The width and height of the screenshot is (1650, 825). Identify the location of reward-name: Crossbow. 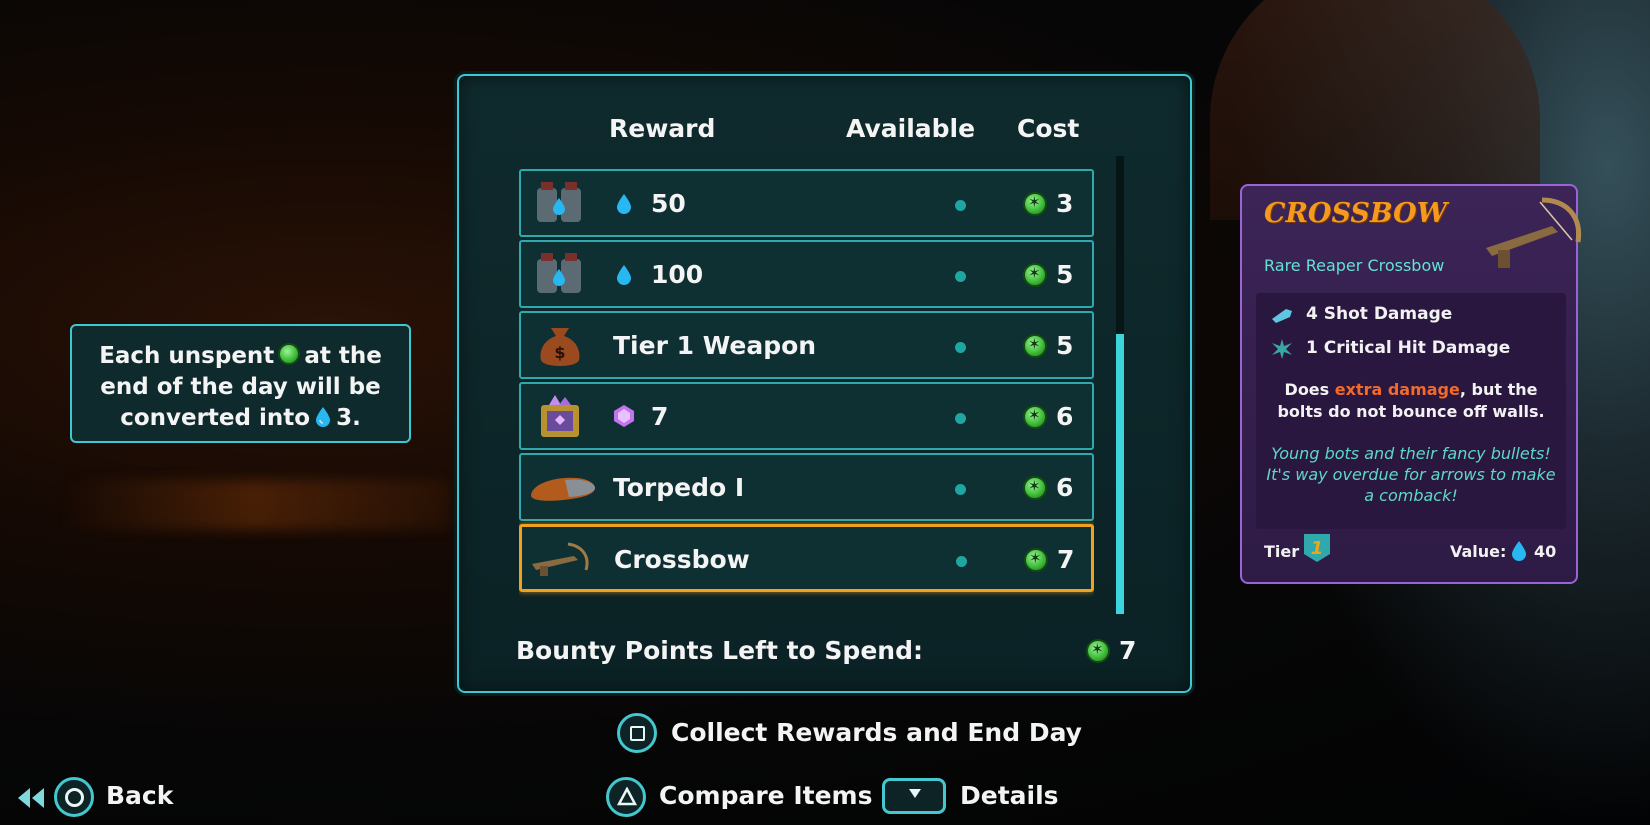
(682, 559).